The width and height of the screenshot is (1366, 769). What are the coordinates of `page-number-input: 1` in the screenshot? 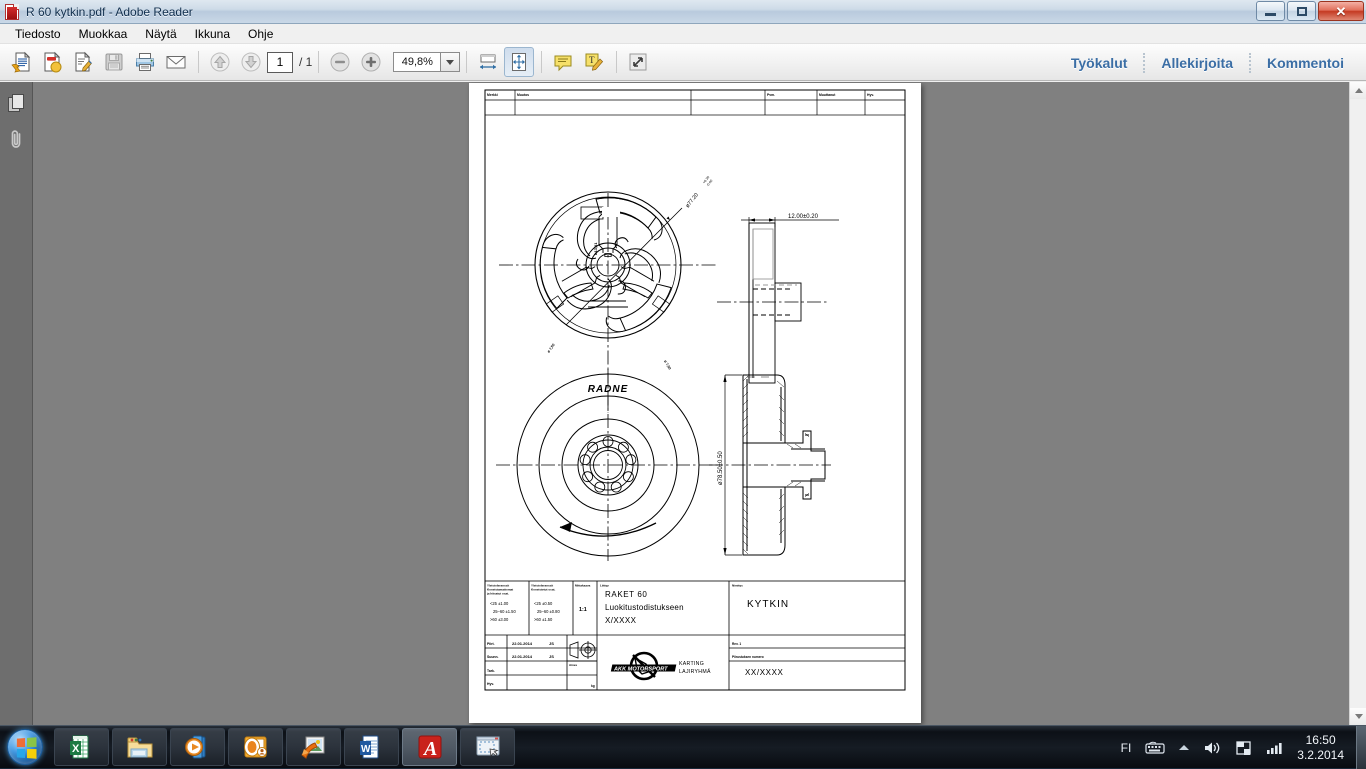 It's located at (280, 62).